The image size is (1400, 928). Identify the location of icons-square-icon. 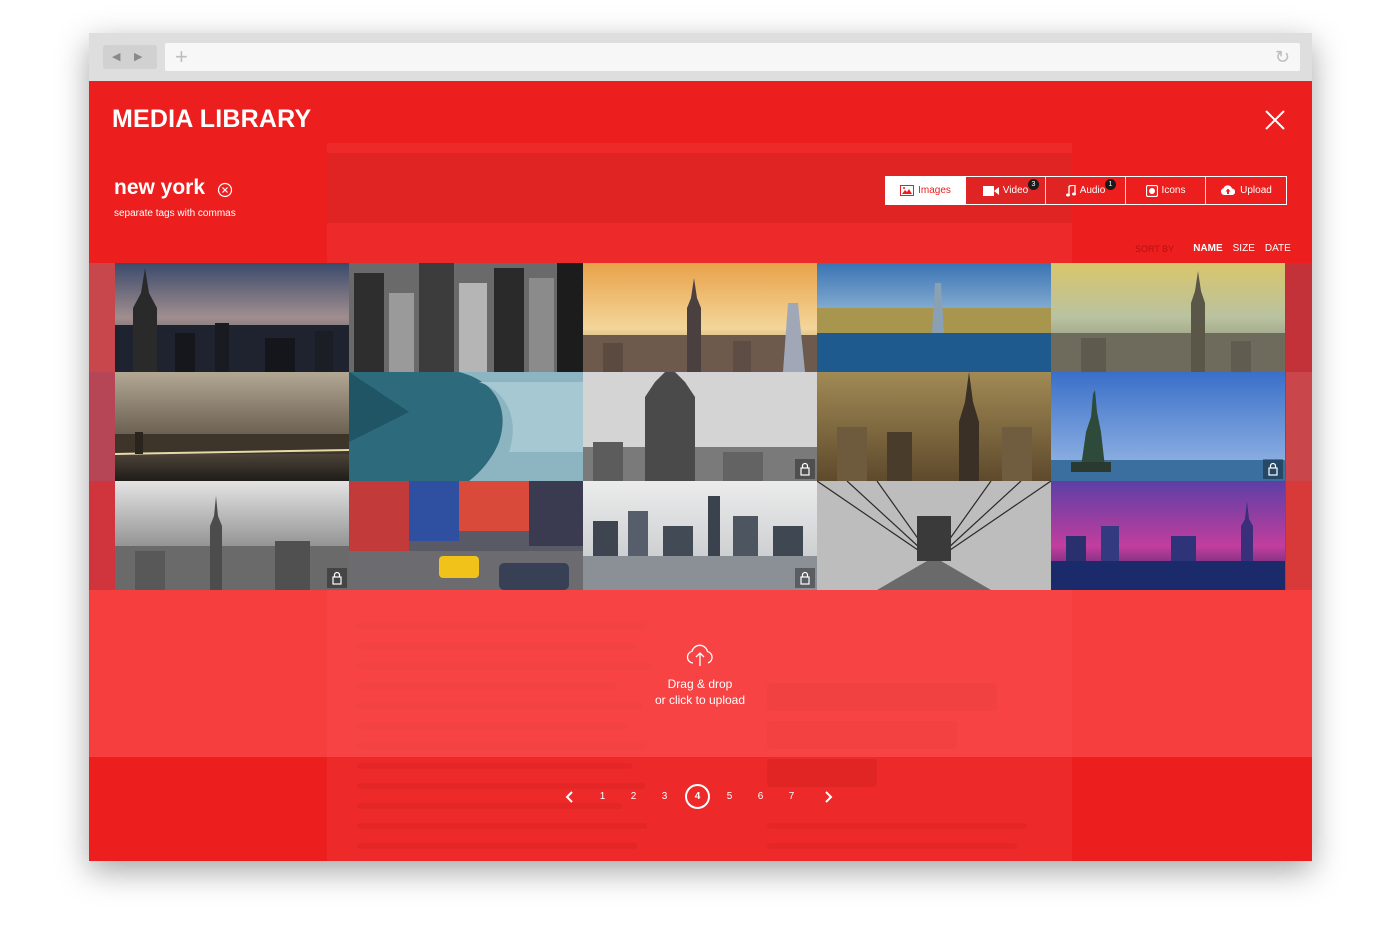
(1151, 190).